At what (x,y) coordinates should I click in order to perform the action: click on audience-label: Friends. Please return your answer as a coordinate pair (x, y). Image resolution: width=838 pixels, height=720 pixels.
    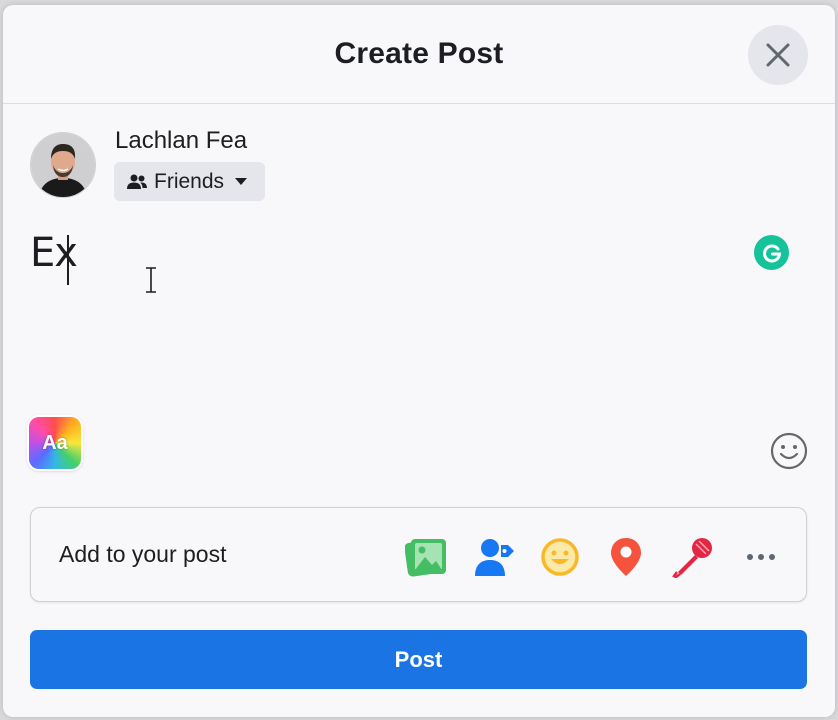
    Looking at the image, I should click on (189, 181).